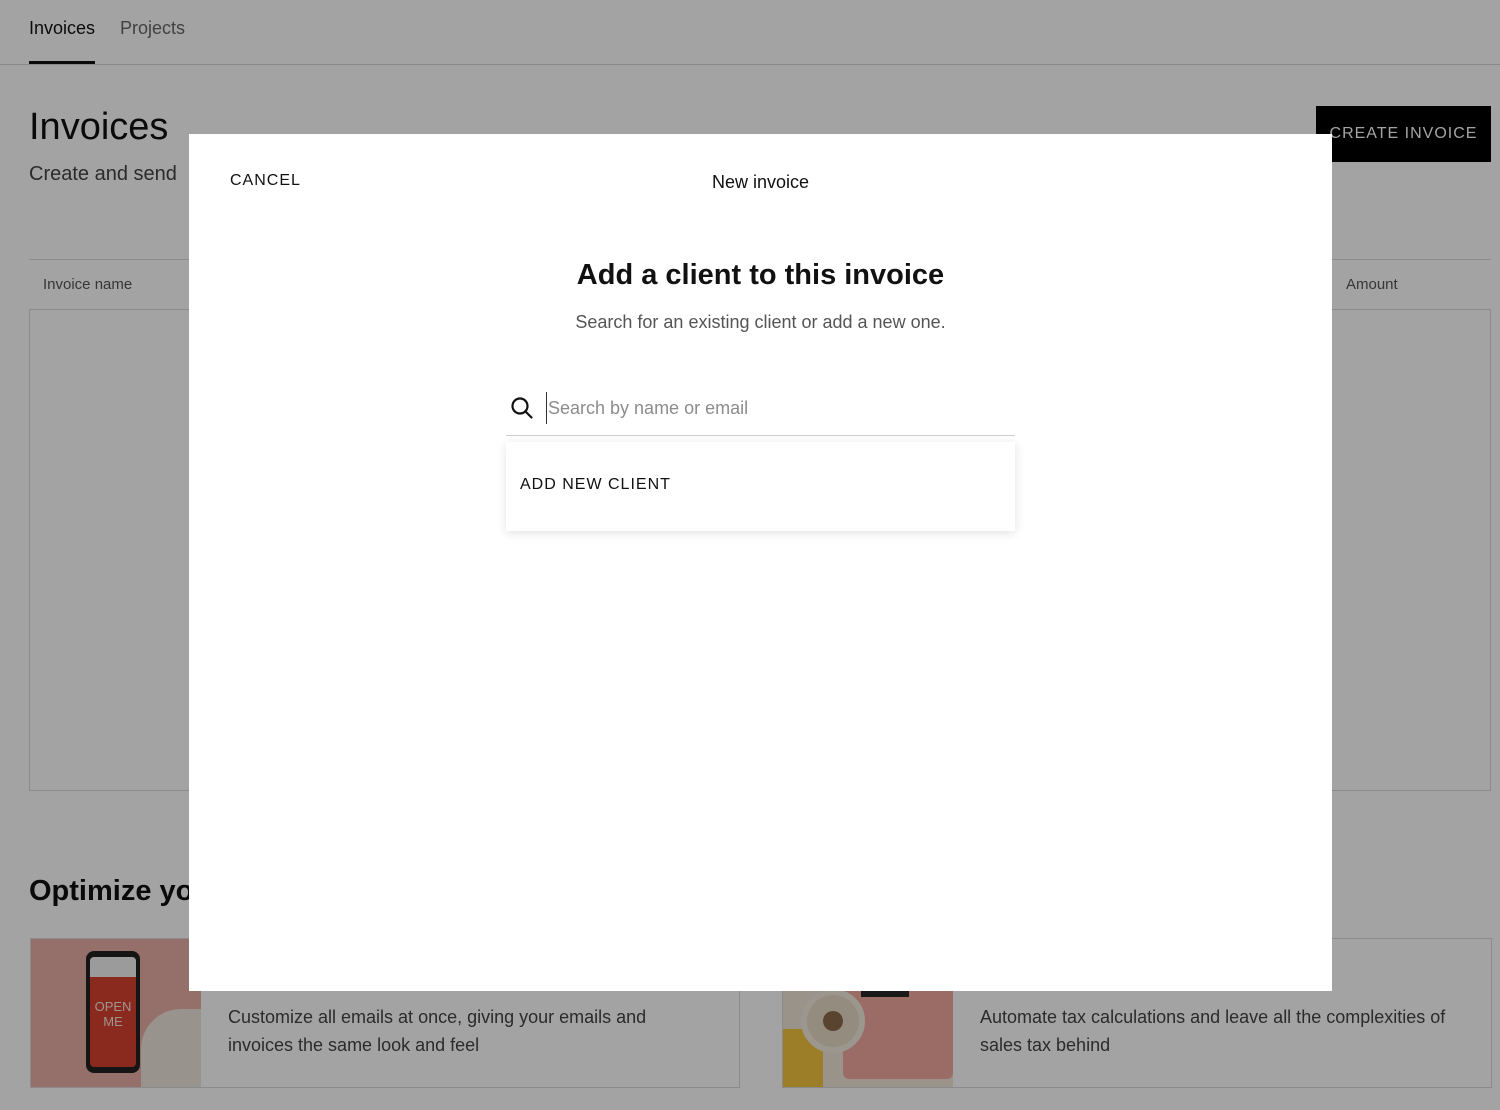  I want to click on client-search-dropdown: ADD NEW CLIENT, so click(760, 486).